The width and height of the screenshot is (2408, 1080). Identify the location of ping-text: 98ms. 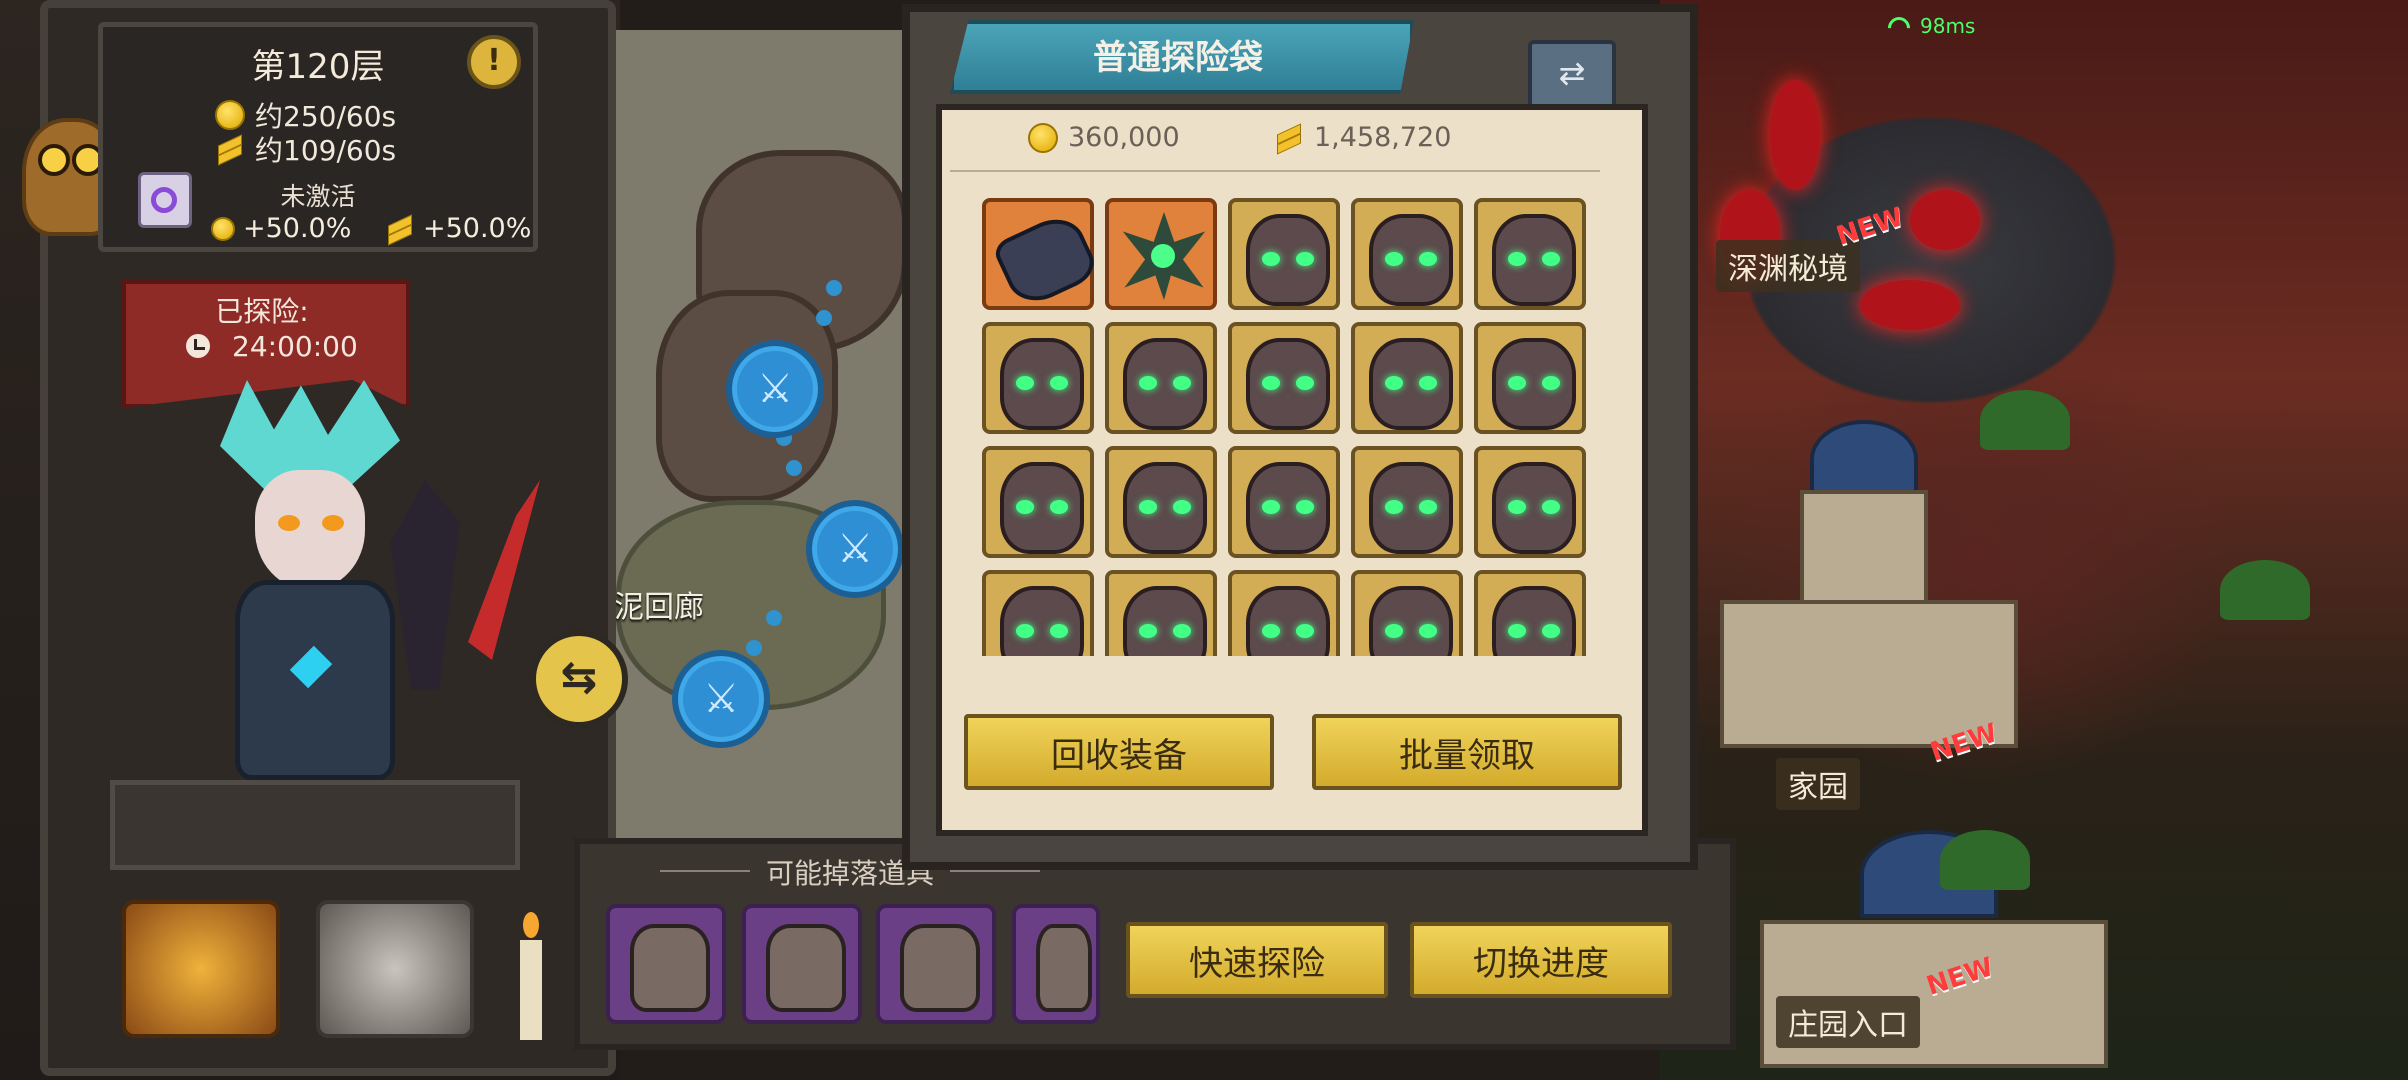
(1948, 26).